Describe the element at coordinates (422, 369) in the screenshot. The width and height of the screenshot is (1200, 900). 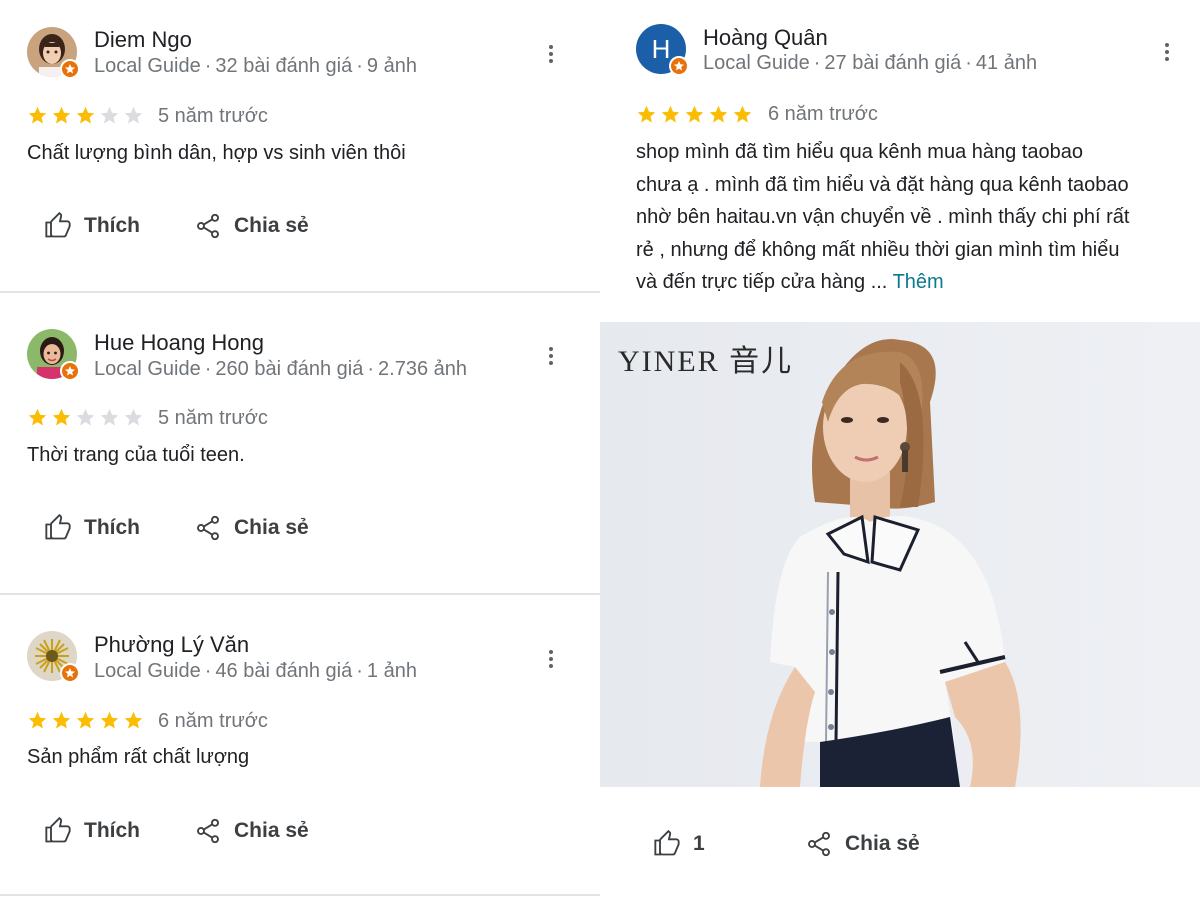
I see `photo-count: 2.736 ảnh` at that location.